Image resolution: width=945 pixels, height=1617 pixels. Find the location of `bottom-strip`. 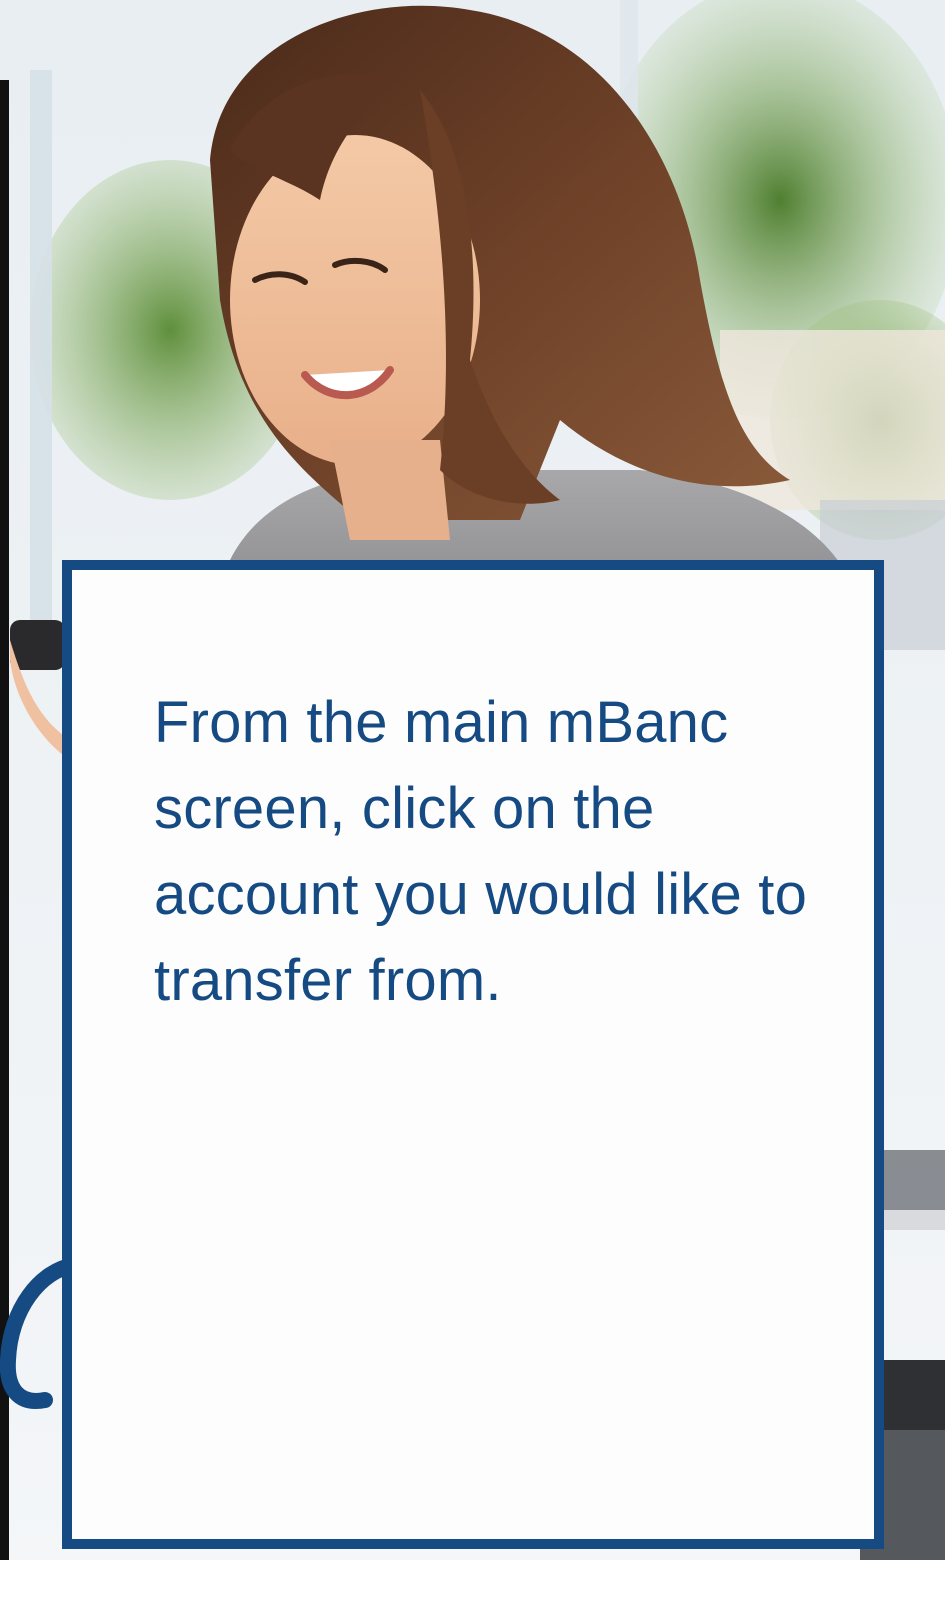

bottom-strip is located at coordinates (472, 1588).